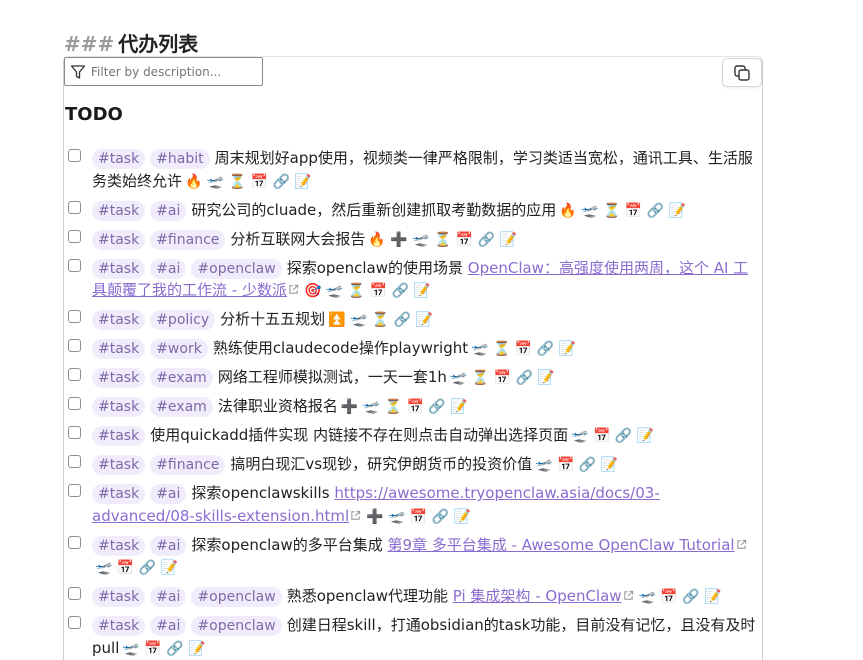 The image size is (863, 660). I want to click on section-title: TODO, so click(94, 114).